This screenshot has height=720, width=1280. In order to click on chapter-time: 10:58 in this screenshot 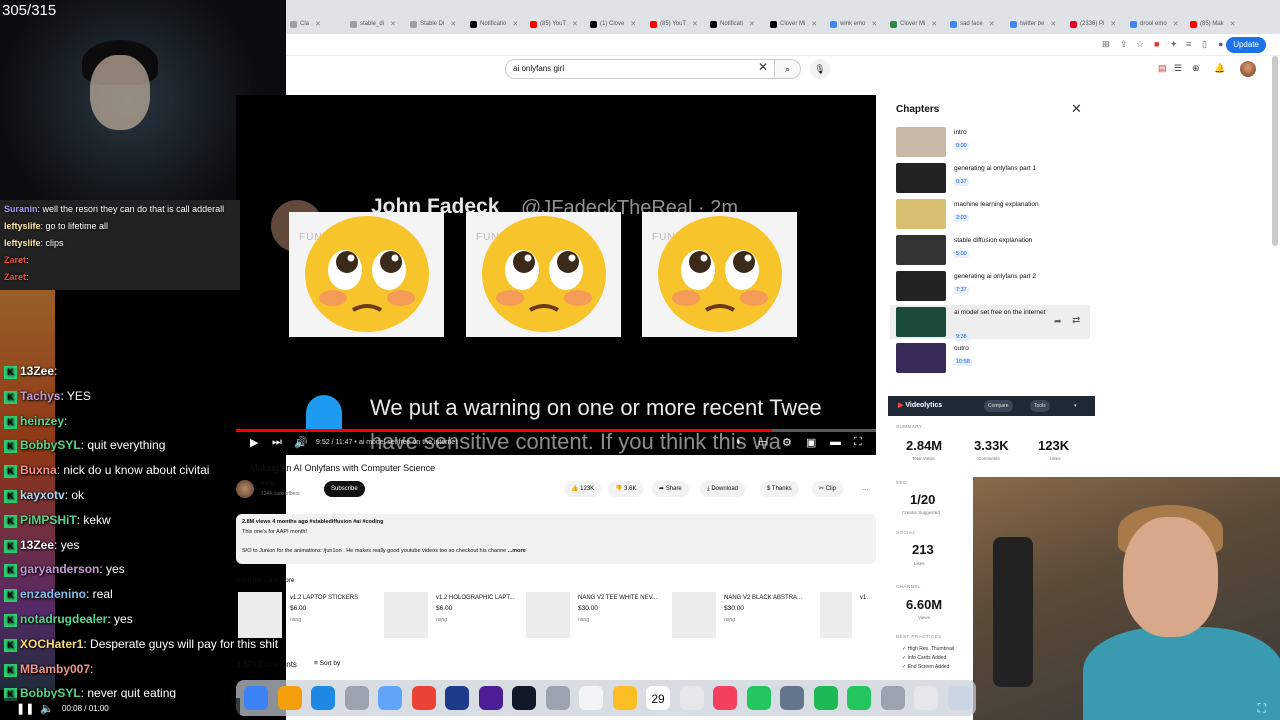, I will do `click(963, 362)`.